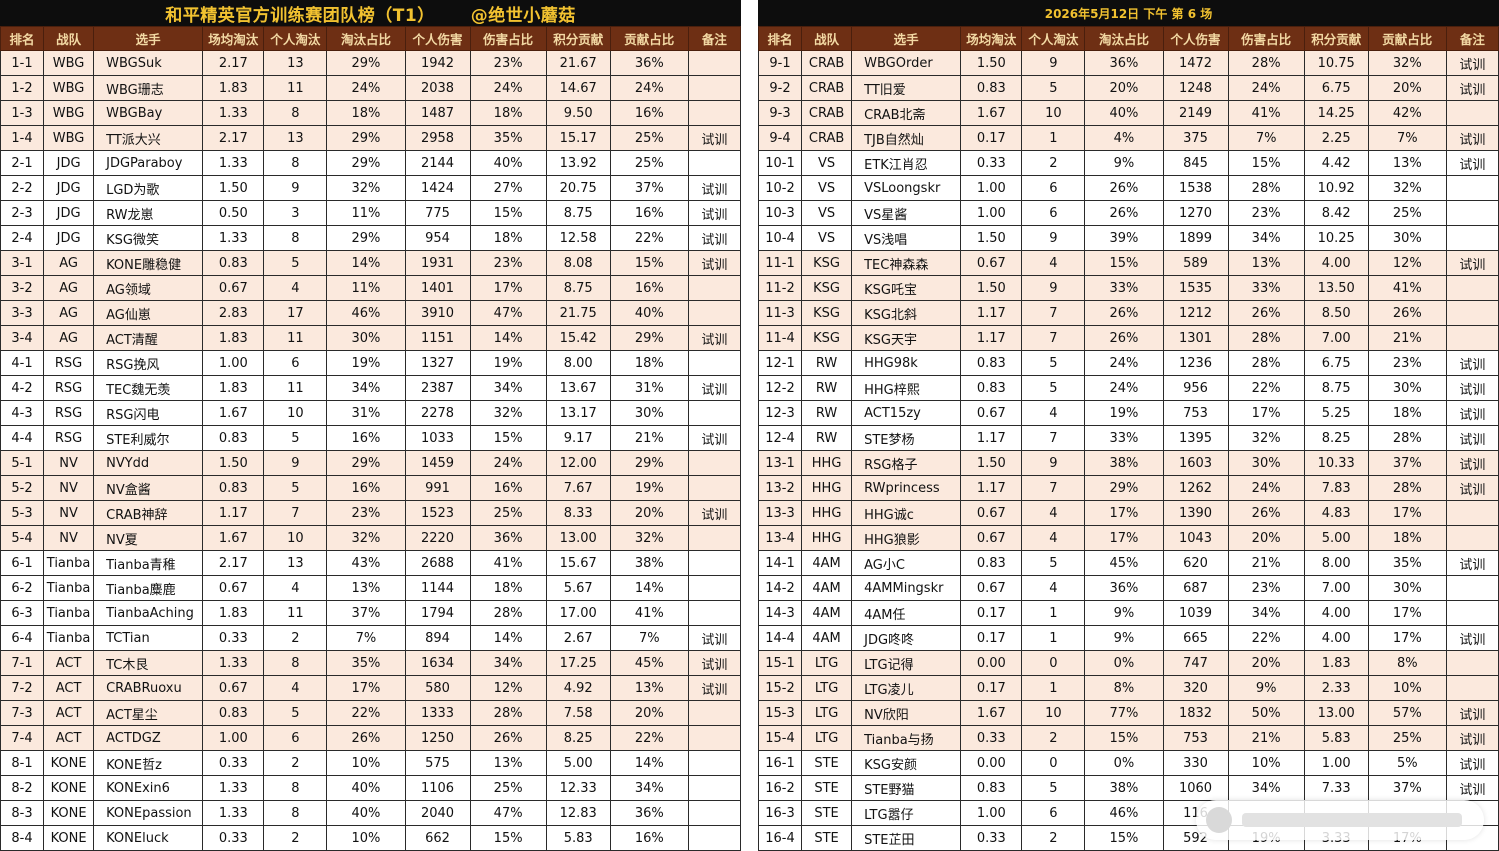 Image resolution: width=1499 pixels, height=851 pixels. What do you see at coordinates (437, 213) in the screenshot?
I see `cell-damage: 775` at bounding box center [437, 213].